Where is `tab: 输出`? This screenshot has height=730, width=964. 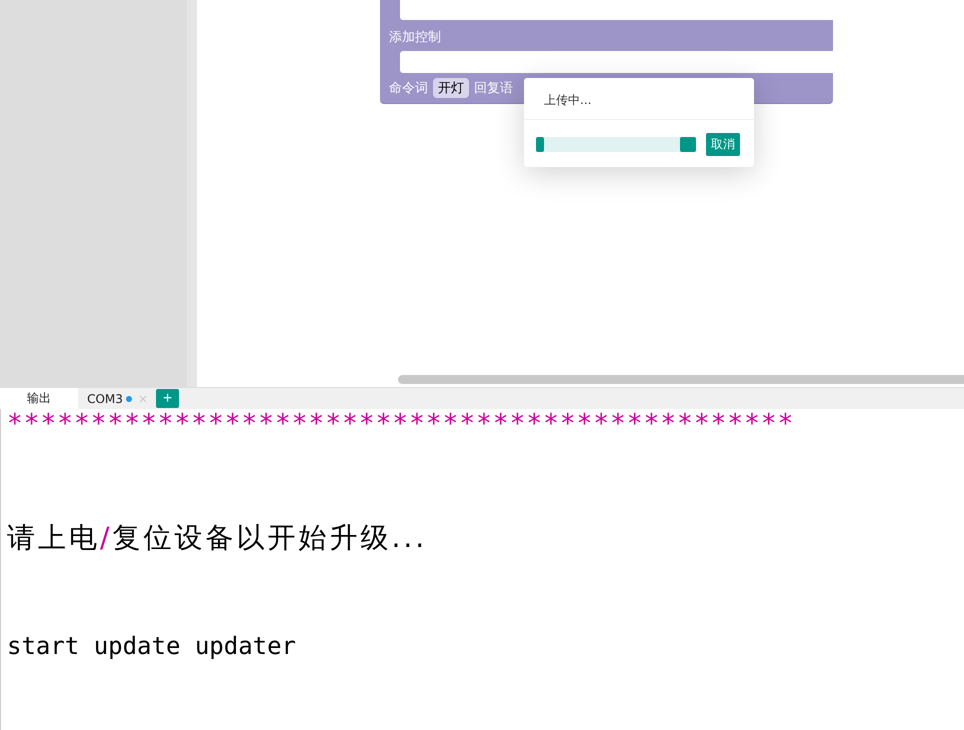 tab: 输出 is located at coordinates (39, 398).